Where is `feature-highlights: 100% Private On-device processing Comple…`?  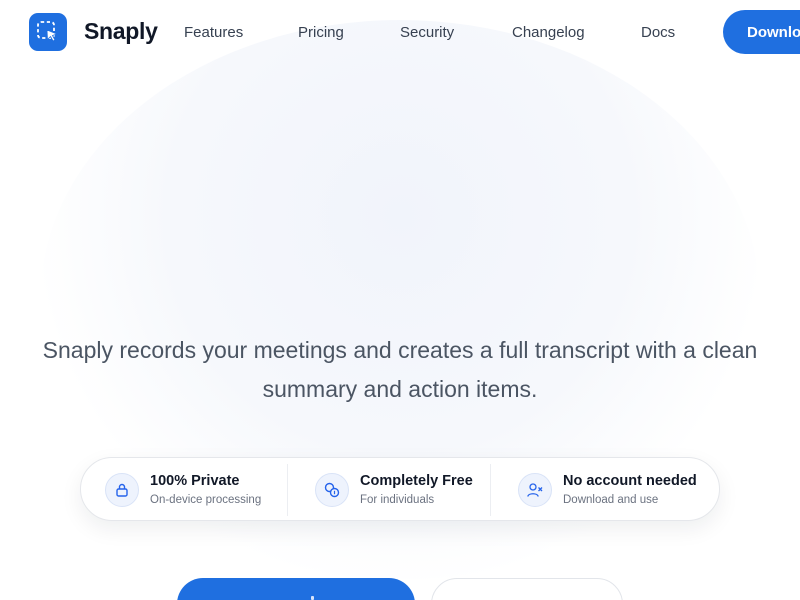
feature-highlights: 100% Private On-device processing Comple… is located at coordinates (400, 489).